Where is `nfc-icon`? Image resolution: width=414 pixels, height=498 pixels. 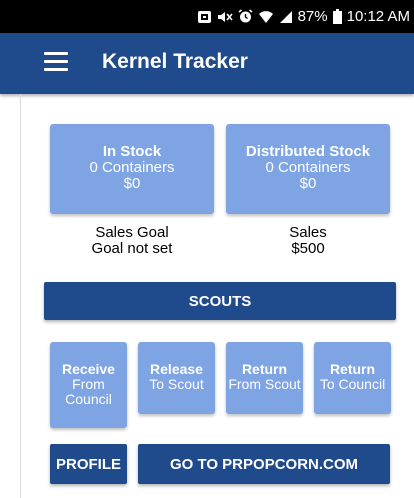
nfc-icon is located at coordinates (204, 17).